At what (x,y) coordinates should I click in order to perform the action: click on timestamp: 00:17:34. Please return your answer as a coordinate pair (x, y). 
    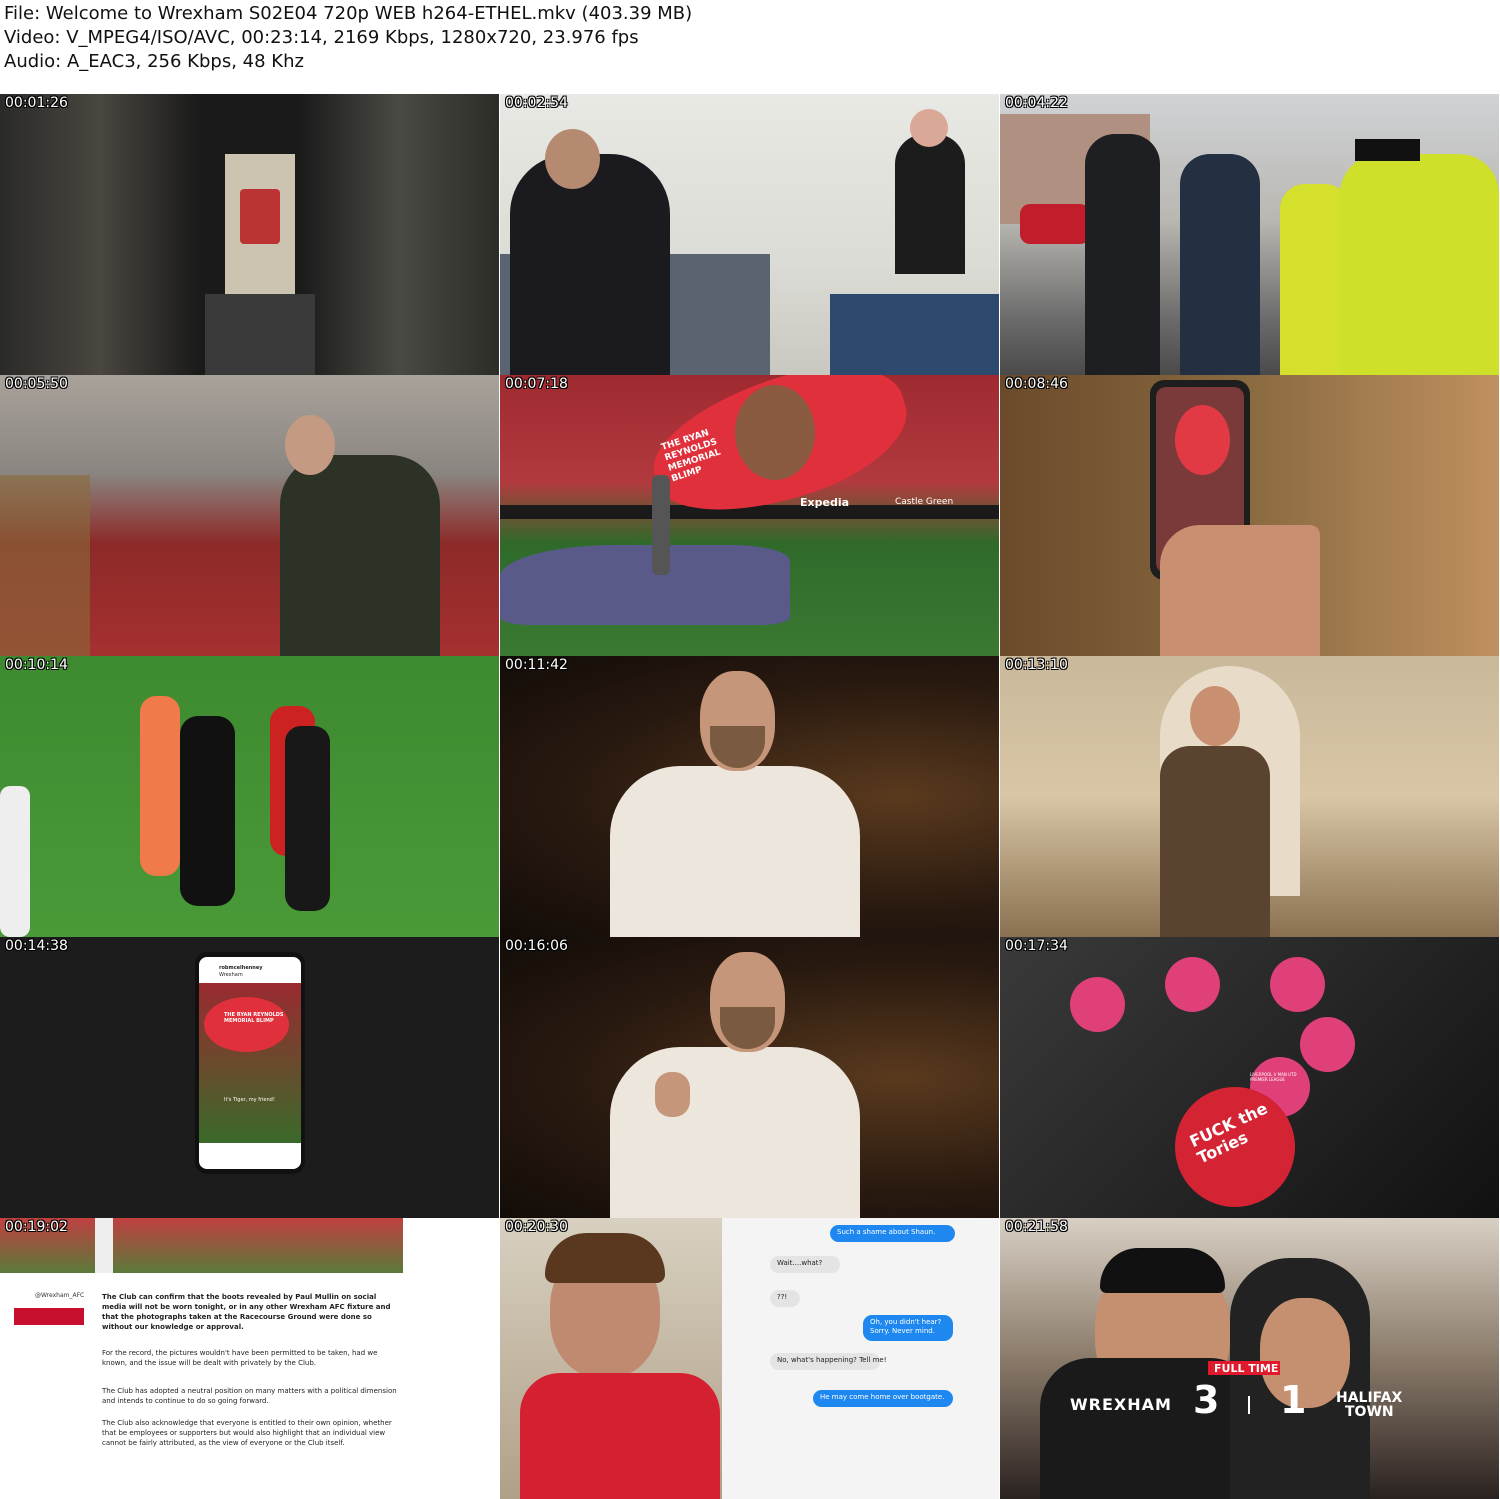
    Looking at the image, I should click on (1036, 946).